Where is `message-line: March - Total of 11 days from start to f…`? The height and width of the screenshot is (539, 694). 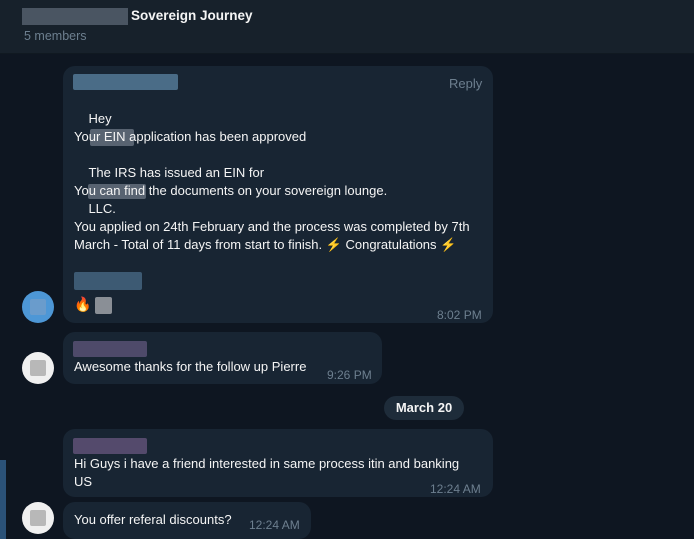 message-line: March - Total of 11 days from start to f… is located at coordinates (265, 244).